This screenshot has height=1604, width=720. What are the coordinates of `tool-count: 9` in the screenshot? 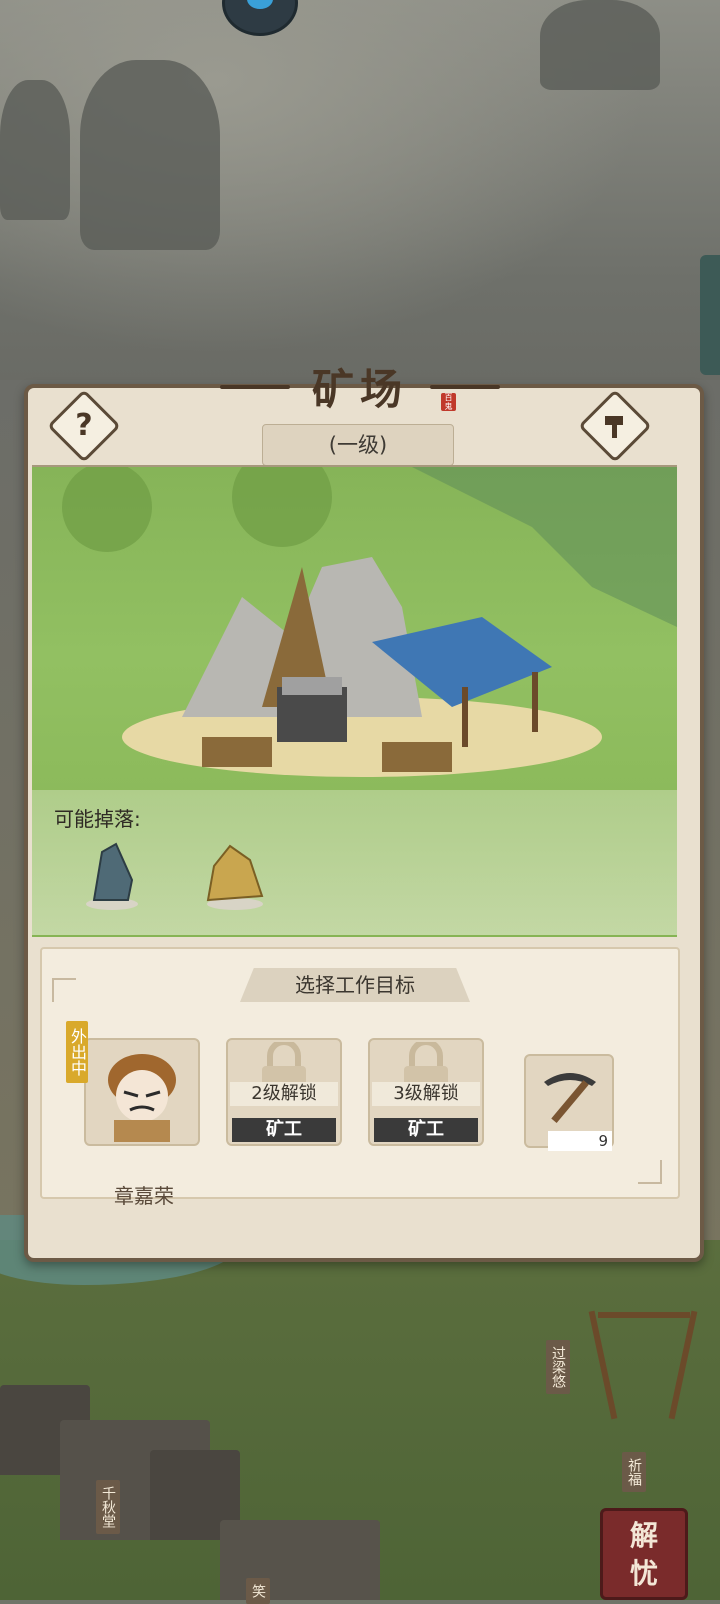 It's located at (580, 1141).